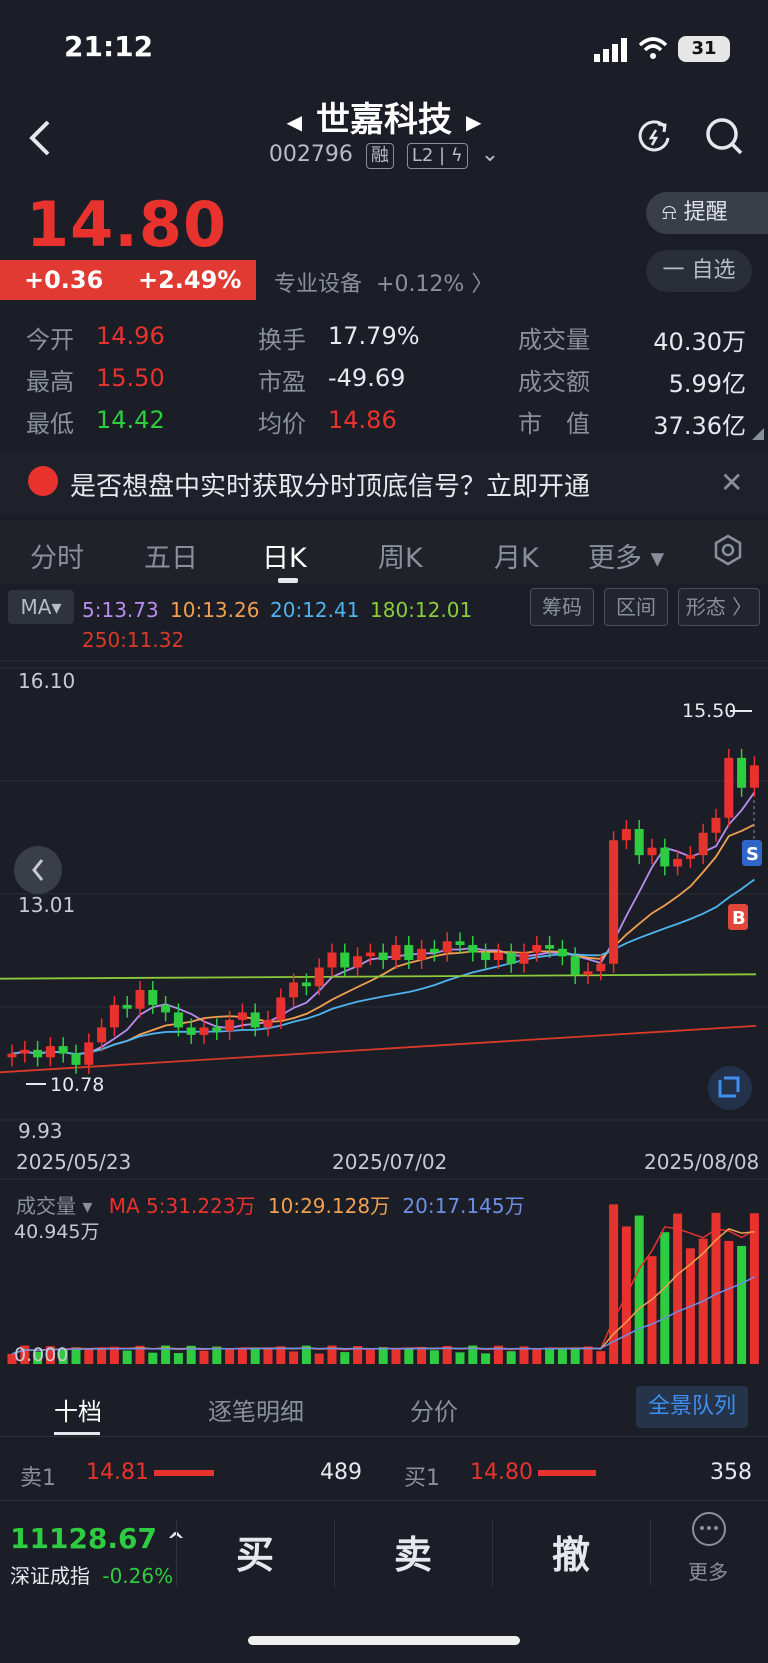  What do you see at coordinates (282, 340) in the screenshot?
I see `turnover-label: 换手` at bounding box center [282, 340].